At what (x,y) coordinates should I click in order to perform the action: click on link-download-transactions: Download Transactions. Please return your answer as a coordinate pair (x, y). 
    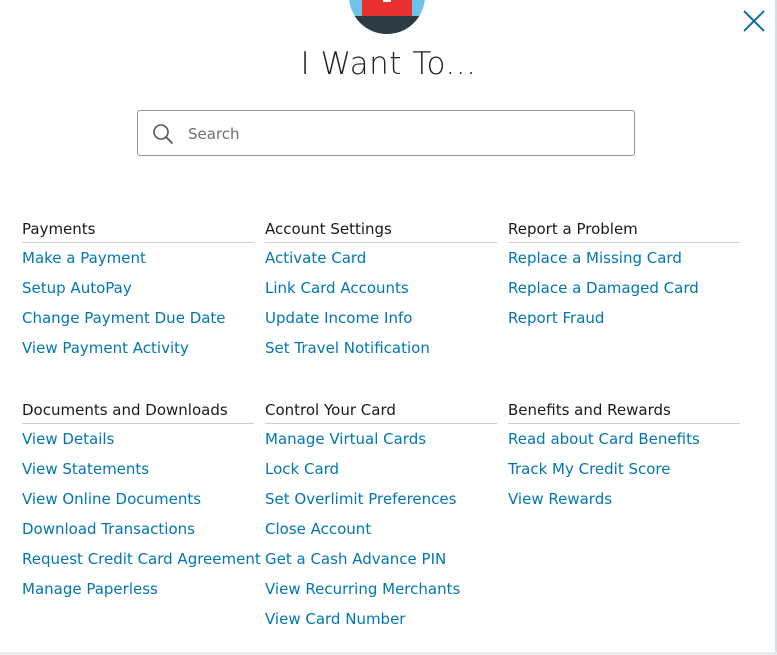
    Looking at the image, I should click on (108, 529).